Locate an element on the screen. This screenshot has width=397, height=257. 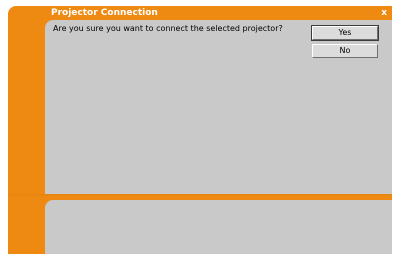
no-button: No is located at coordinates (345, 51).